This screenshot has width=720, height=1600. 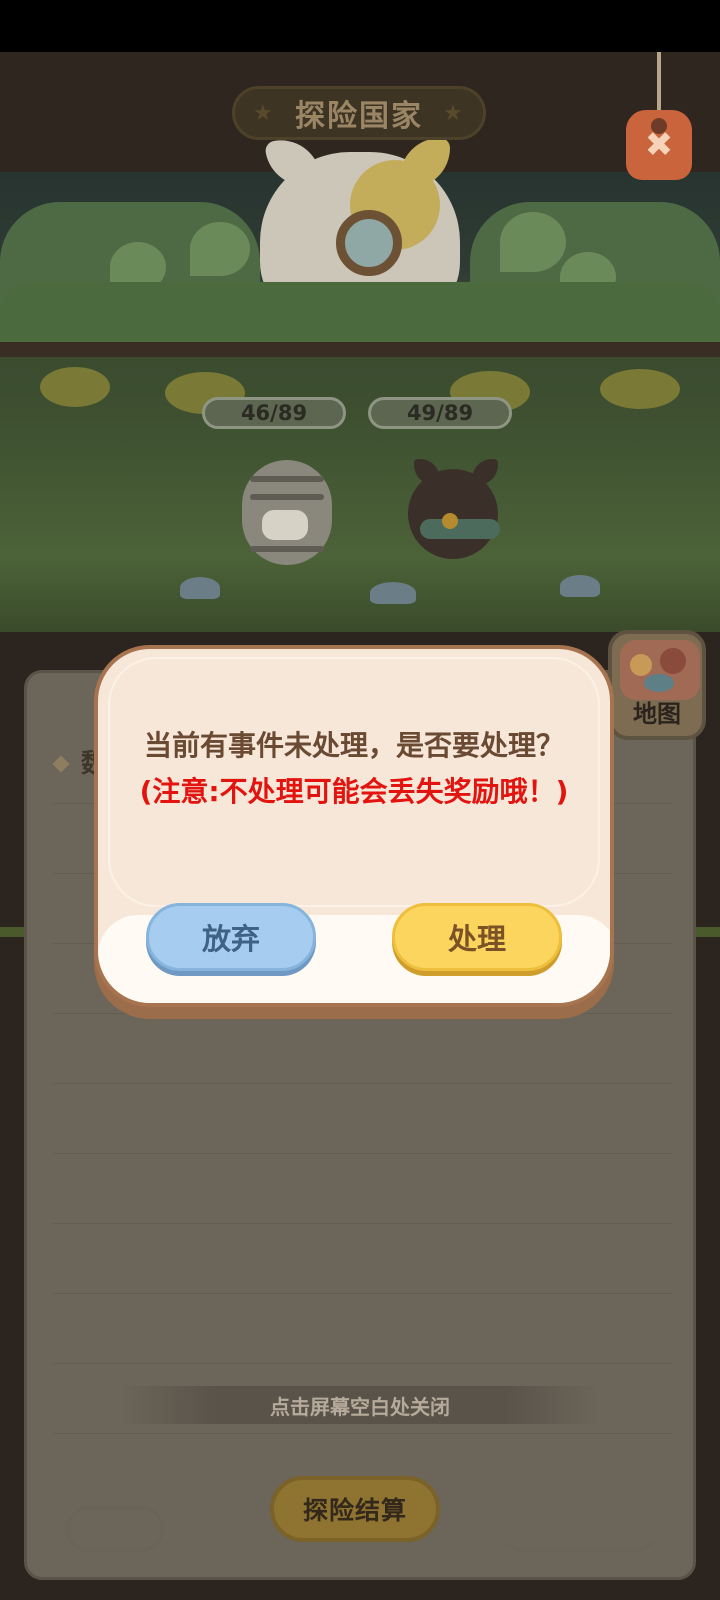 I want to click on page-title-text: 探险国家, so click(x=359, y=116).